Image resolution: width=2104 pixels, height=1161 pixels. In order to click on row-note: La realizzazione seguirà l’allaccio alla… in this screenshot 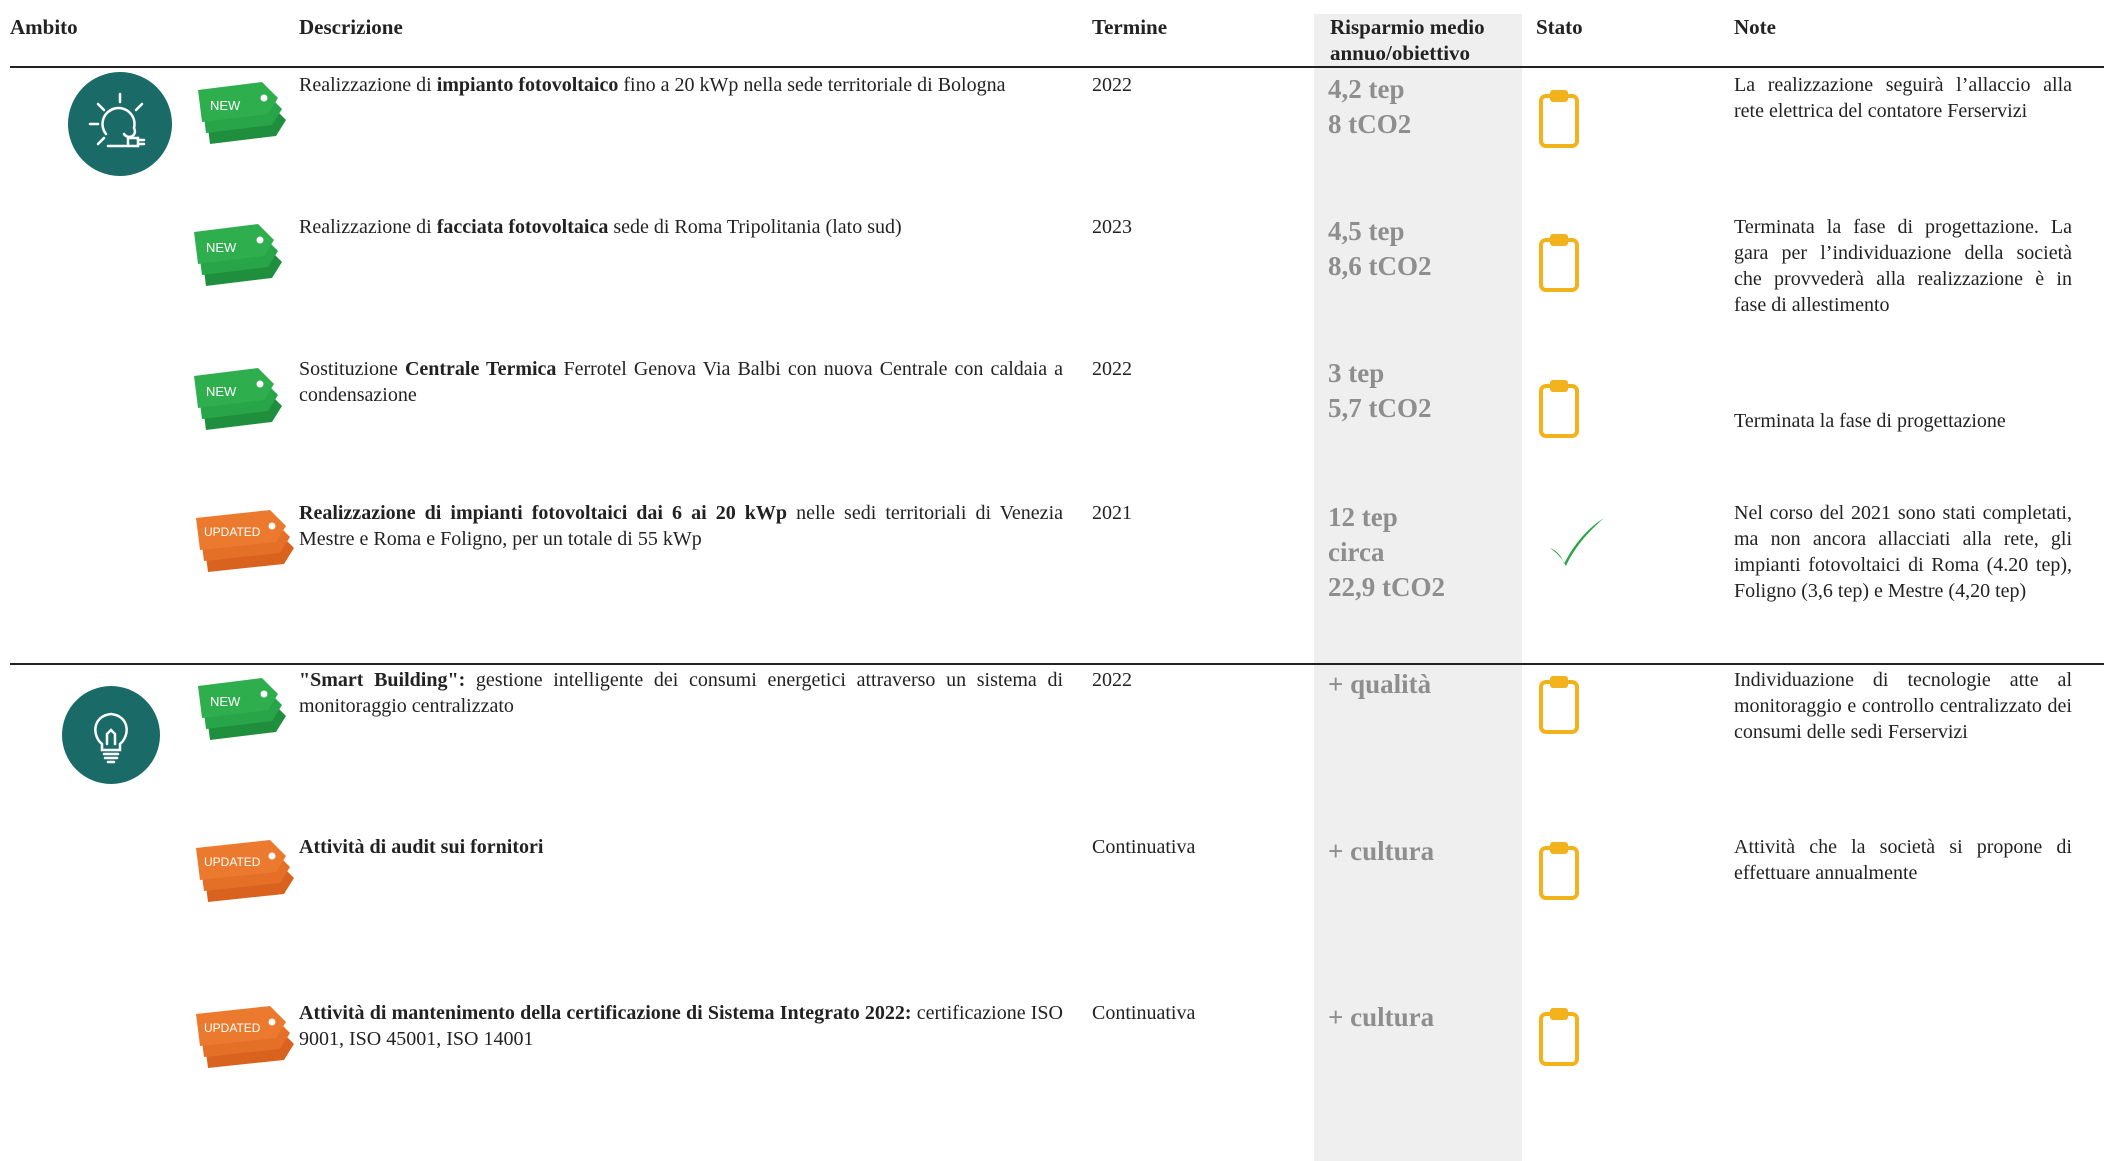, I will do `click(1903, 98)`.